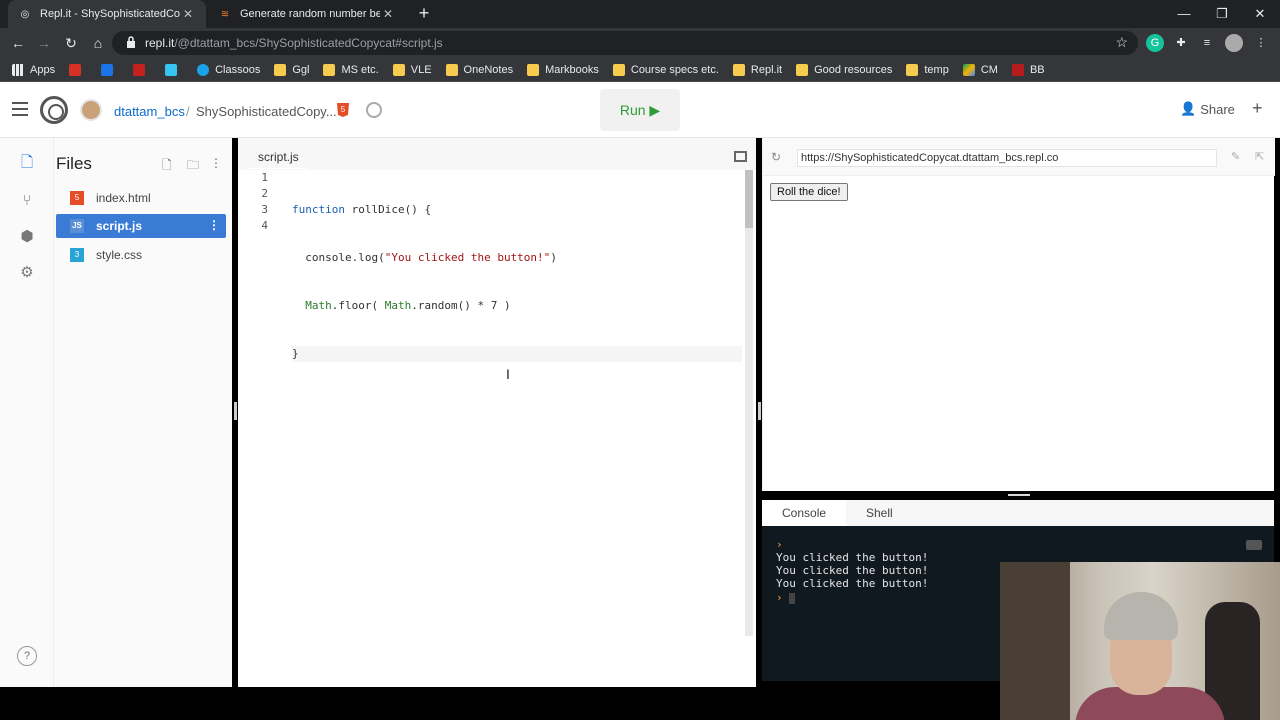 This screenshot has height=720, width=1280. I want to click on bookmark-onenotes: OneNotes, so click(479, 69).